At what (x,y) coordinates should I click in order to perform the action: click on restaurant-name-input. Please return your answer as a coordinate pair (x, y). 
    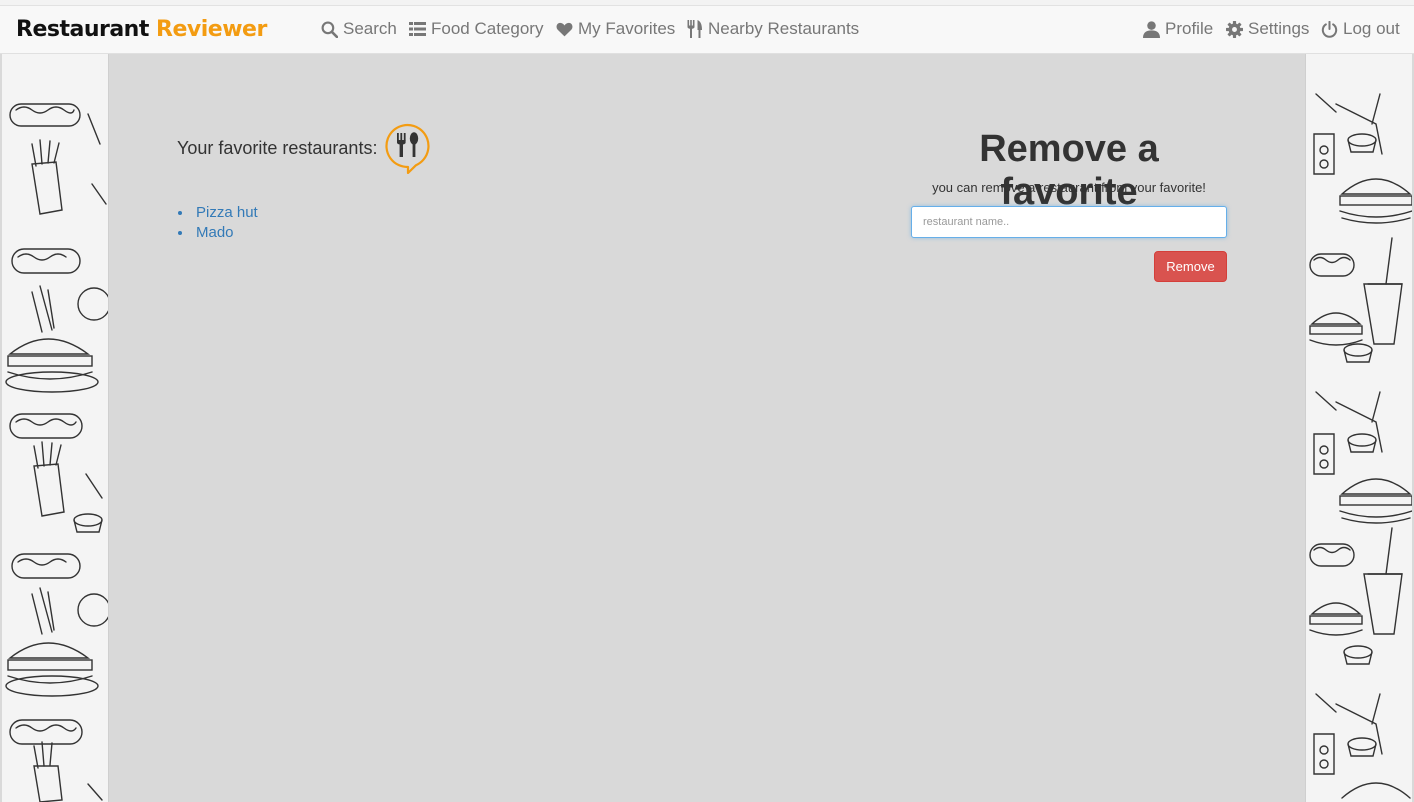
    Looking at the image, I should click on (1069, 222).